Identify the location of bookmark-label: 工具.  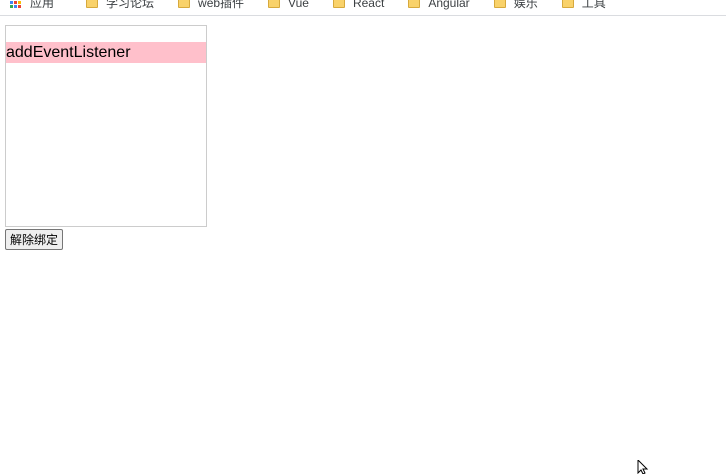
(593, 5).